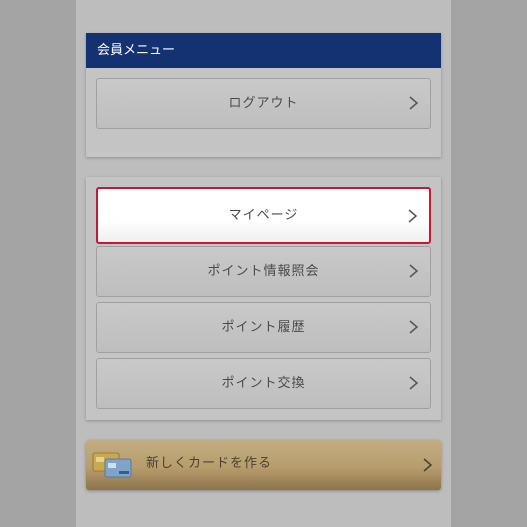 Image resolution: width=527 pixels, height=527 pixels. Describe the element at coordinates (263, 50) in the screenshot. I see `member-menu-header: 会員メニュー` at that location.